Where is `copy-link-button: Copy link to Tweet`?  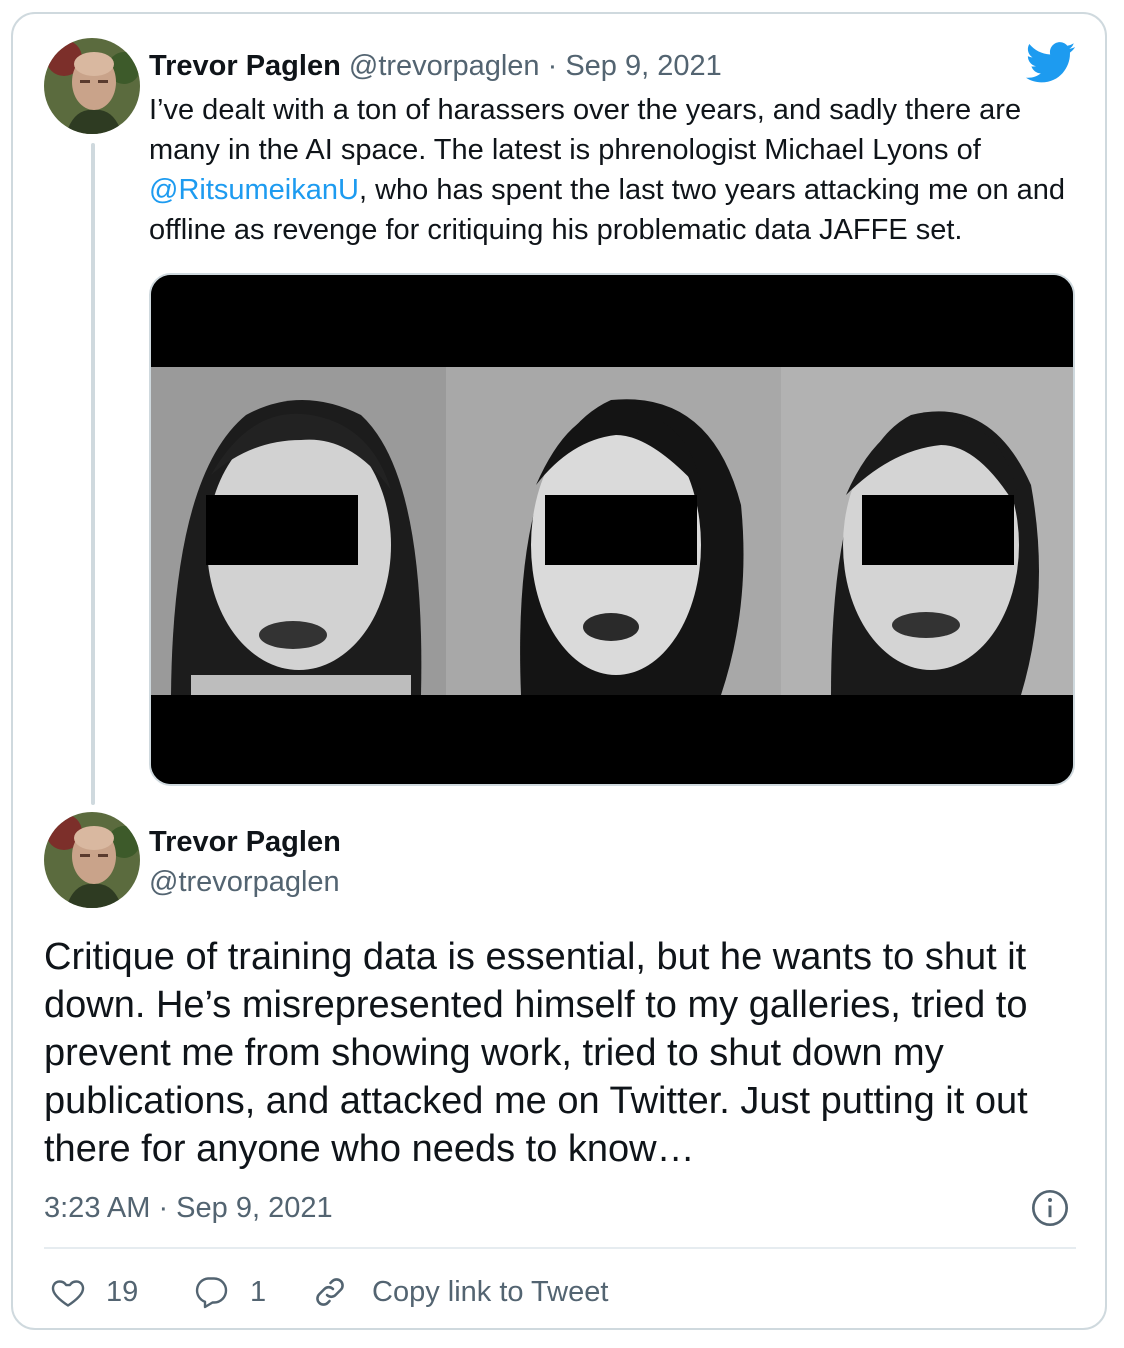 copy-link-button: Copy link to Tweet is located at coordinates (460, 1292).